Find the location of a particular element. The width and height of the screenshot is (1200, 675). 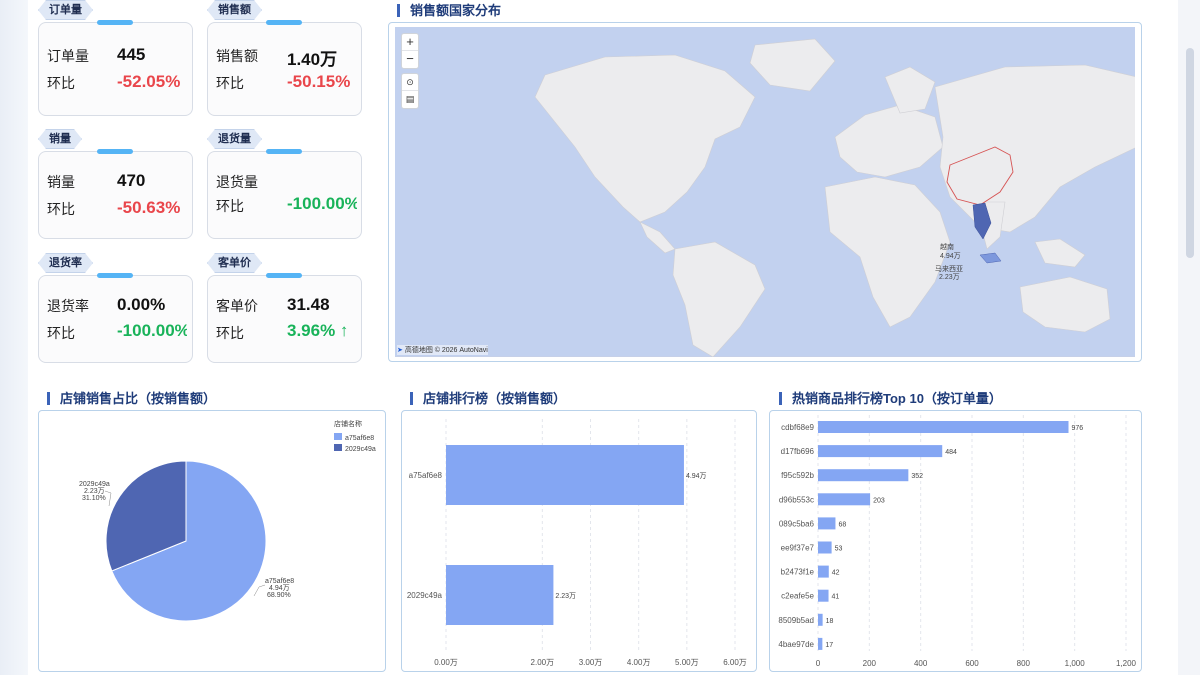

x-tick-label: 2.00万 is located at coordinates (543, 662).